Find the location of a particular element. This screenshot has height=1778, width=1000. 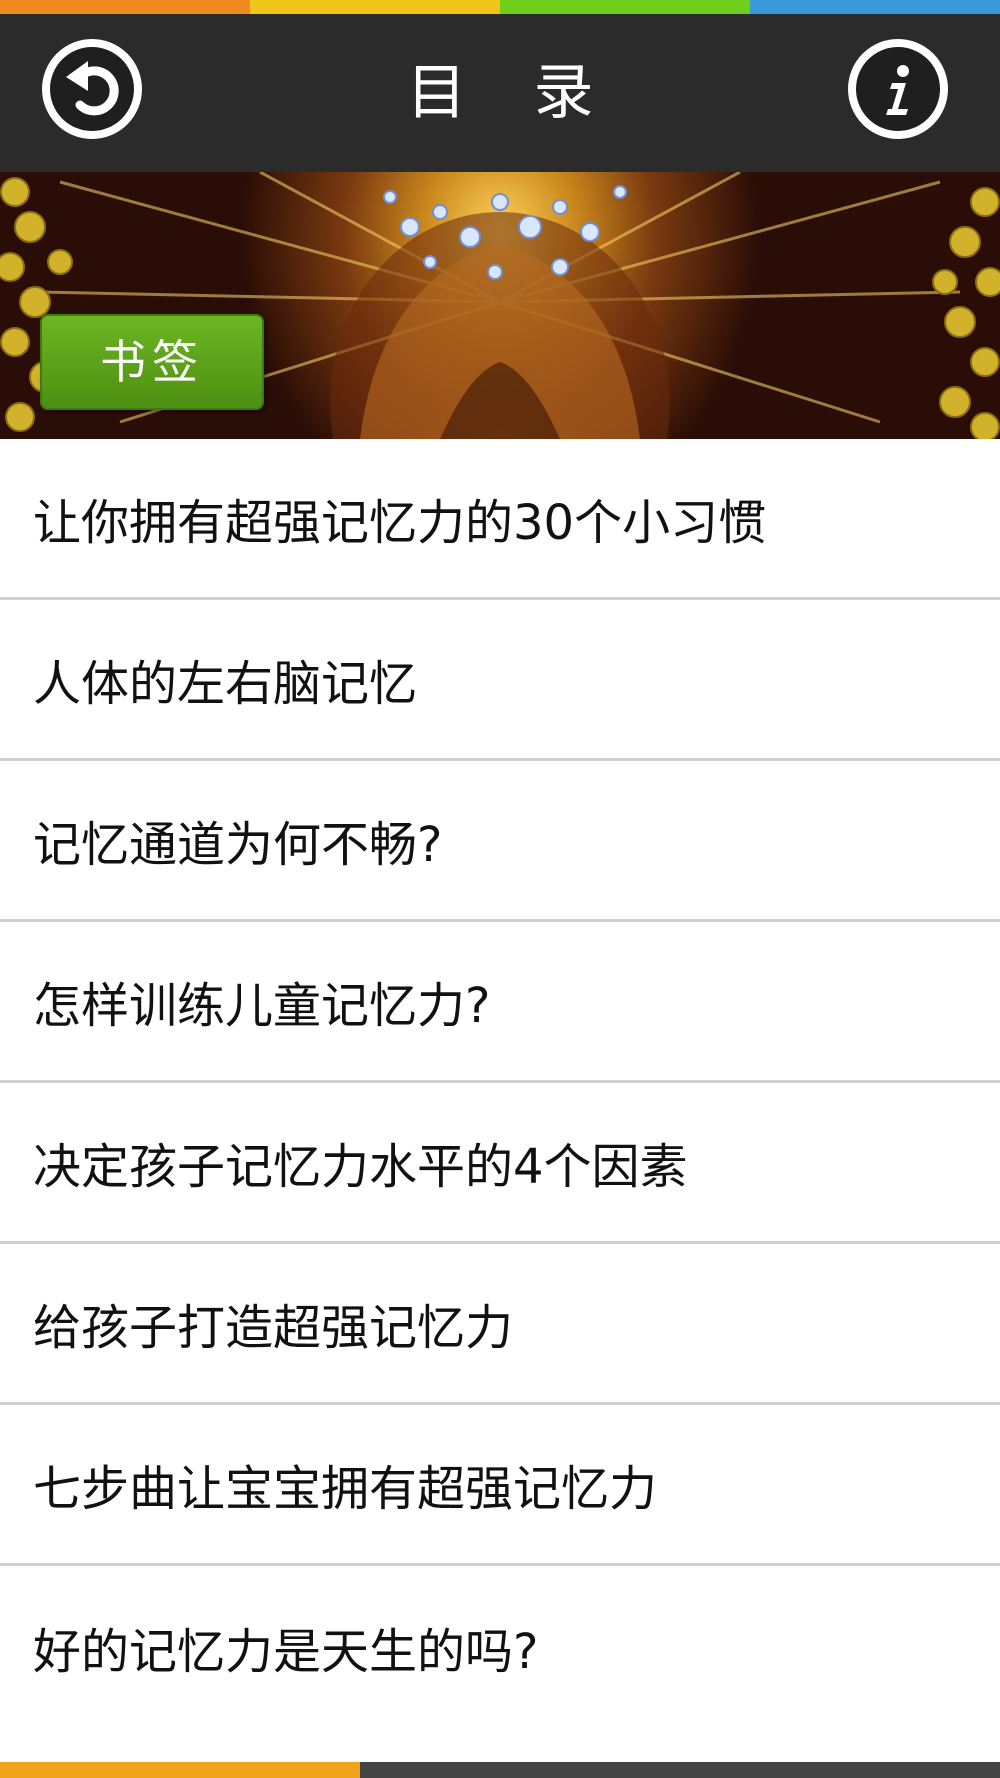

info-button is located at coordinates (898, 89).